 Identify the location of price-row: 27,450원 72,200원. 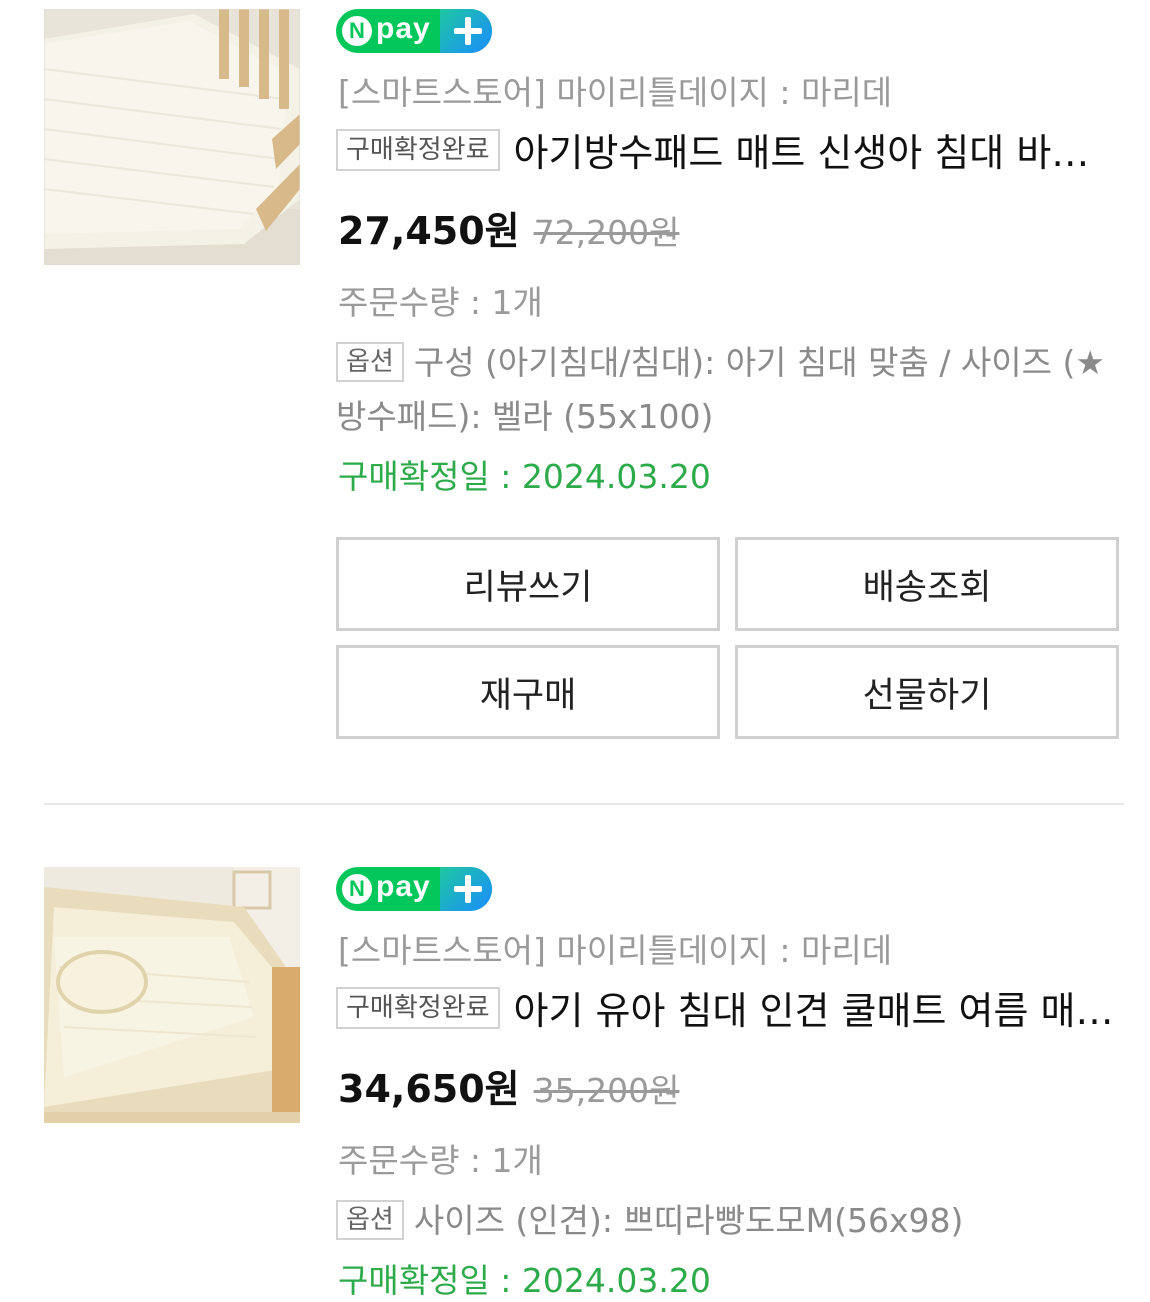
(508, 227).